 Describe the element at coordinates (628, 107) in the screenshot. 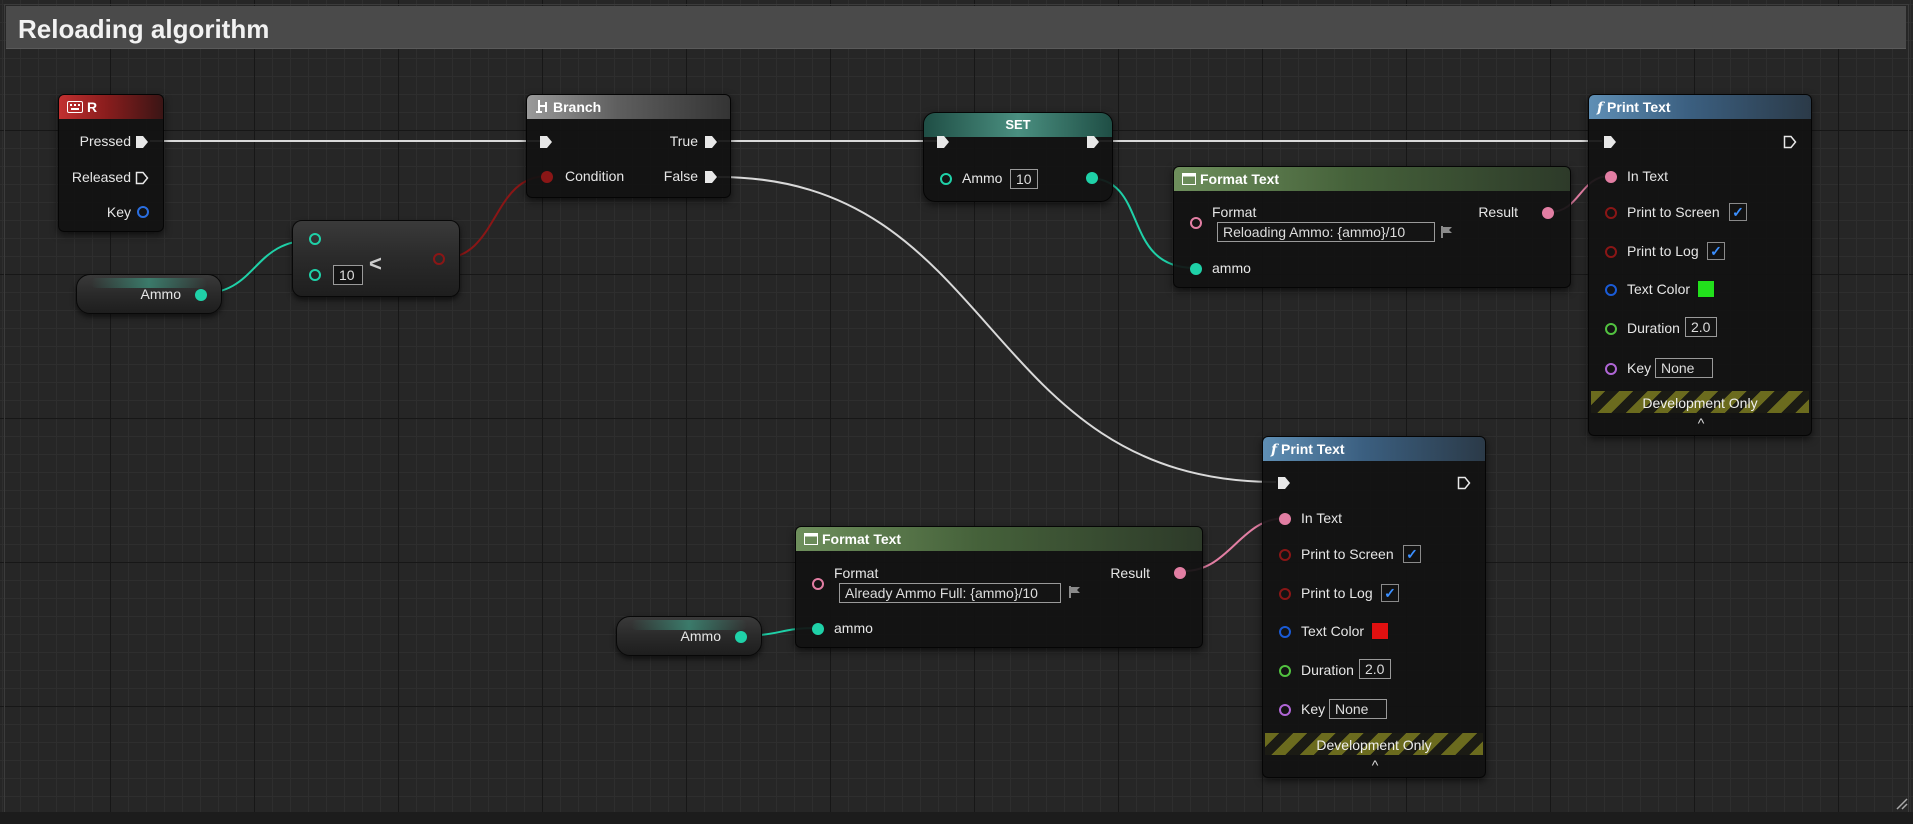

I see `branch-header: Branch` at that location.